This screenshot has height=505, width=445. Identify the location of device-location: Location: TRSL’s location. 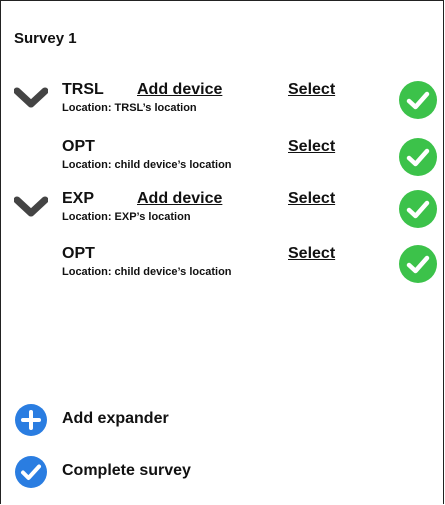
(129, 108).